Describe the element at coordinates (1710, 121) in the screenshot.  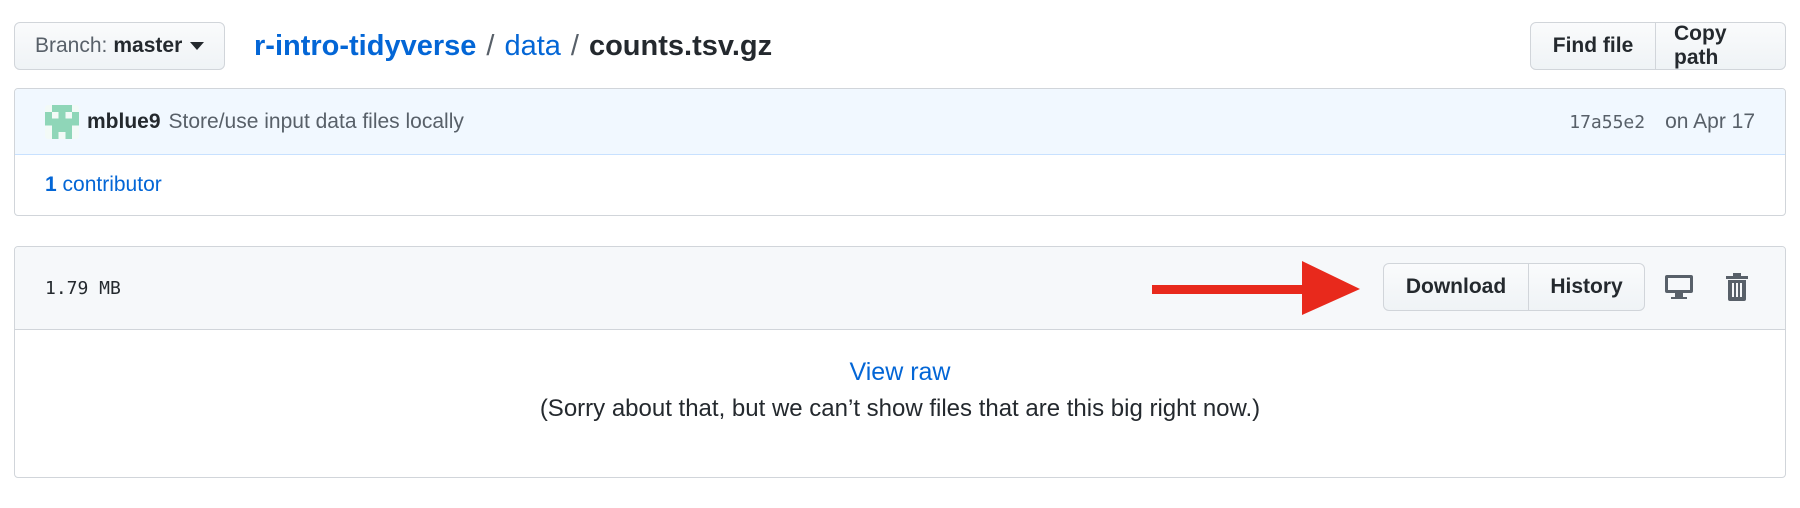
I see `commit-date: on Apr 17` at that location.